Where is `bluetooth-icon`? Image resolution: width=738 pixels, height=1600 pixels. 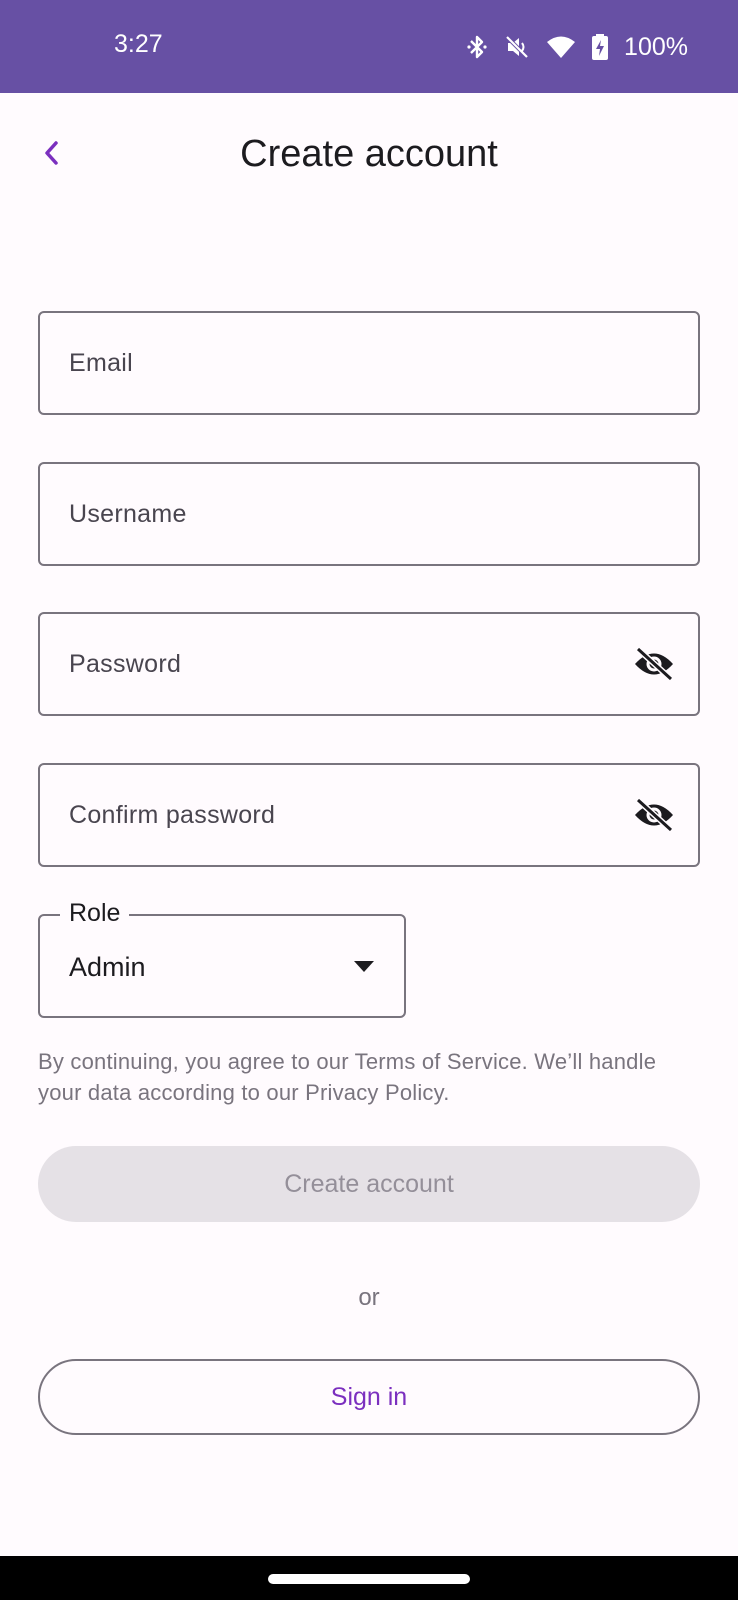
bluetooth-icon is located at coordinates (477, 47).